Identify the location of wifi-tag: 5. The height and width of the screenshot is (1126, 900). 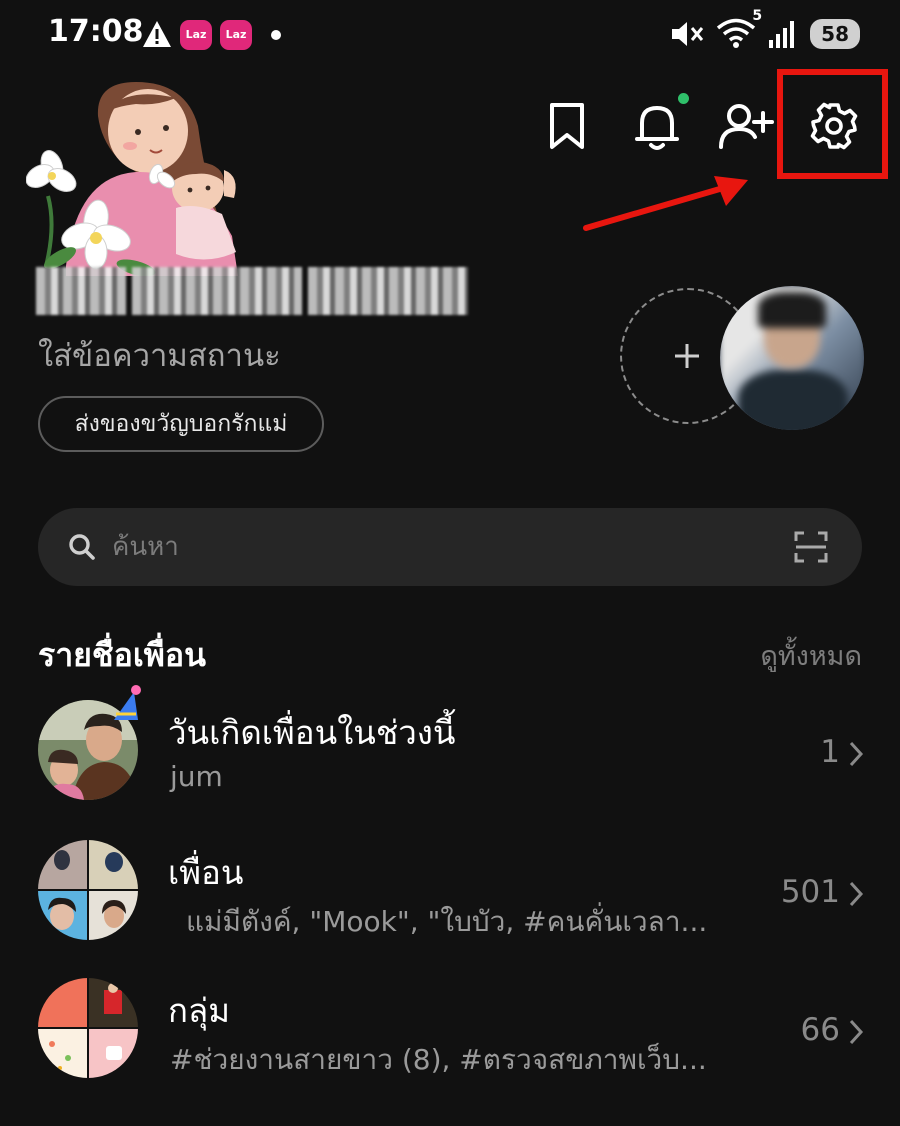
(757, 16).